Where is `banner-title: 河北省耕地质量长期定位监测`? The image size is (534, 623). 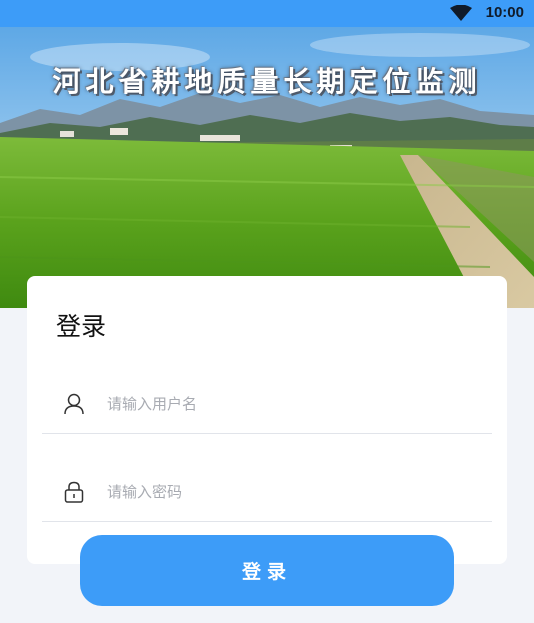 banner-title: 河北省耕地质量长期定位监测 is located at coordinates (267, 81).